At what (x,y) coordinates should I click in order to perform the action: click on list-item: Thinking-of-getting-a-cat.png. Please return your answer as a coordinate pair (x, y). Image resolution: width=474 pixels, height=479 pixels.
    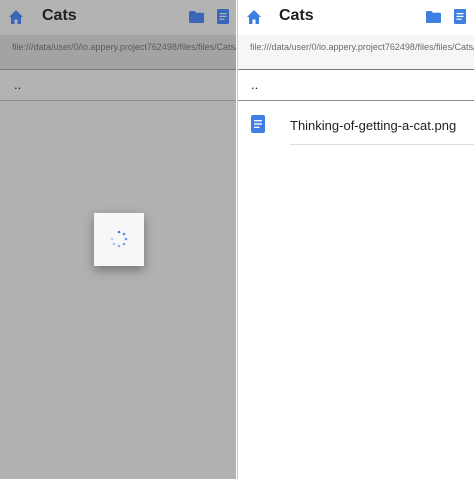
    Looking at the image, I should click on (356, 123).